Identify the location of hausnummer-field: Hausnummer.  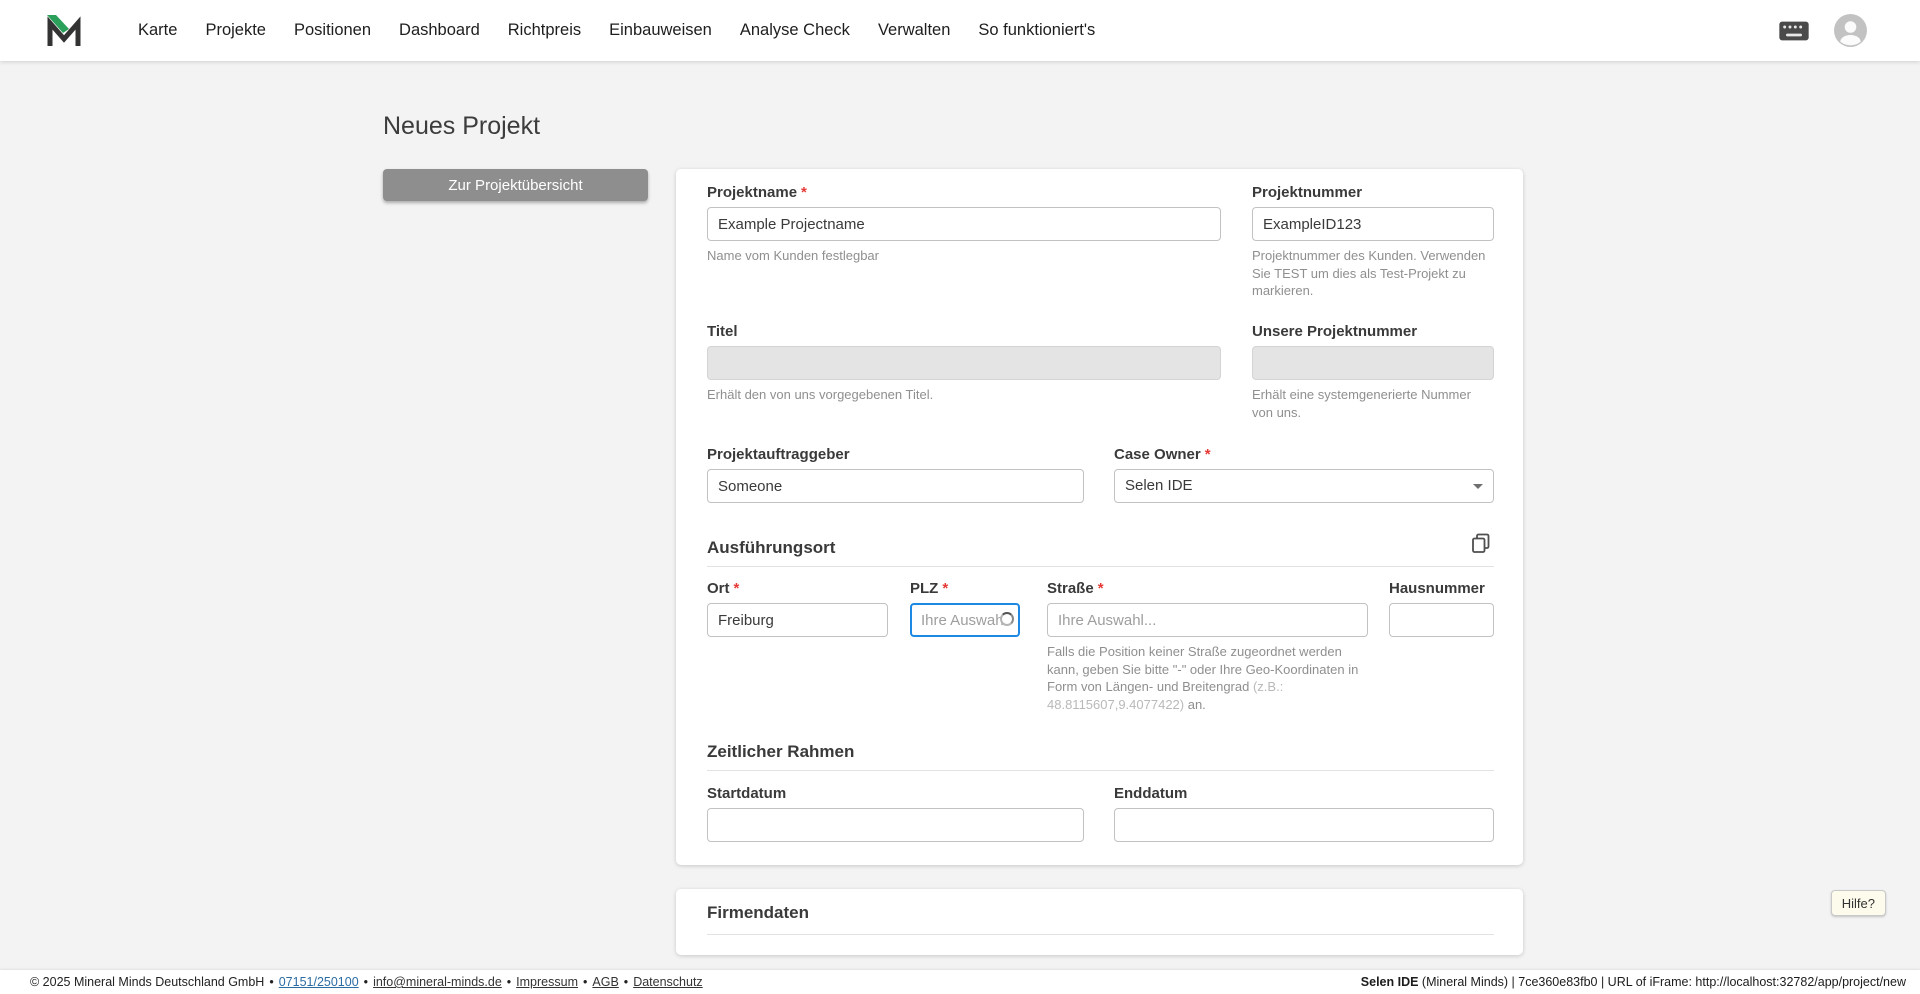
(1441, 608).